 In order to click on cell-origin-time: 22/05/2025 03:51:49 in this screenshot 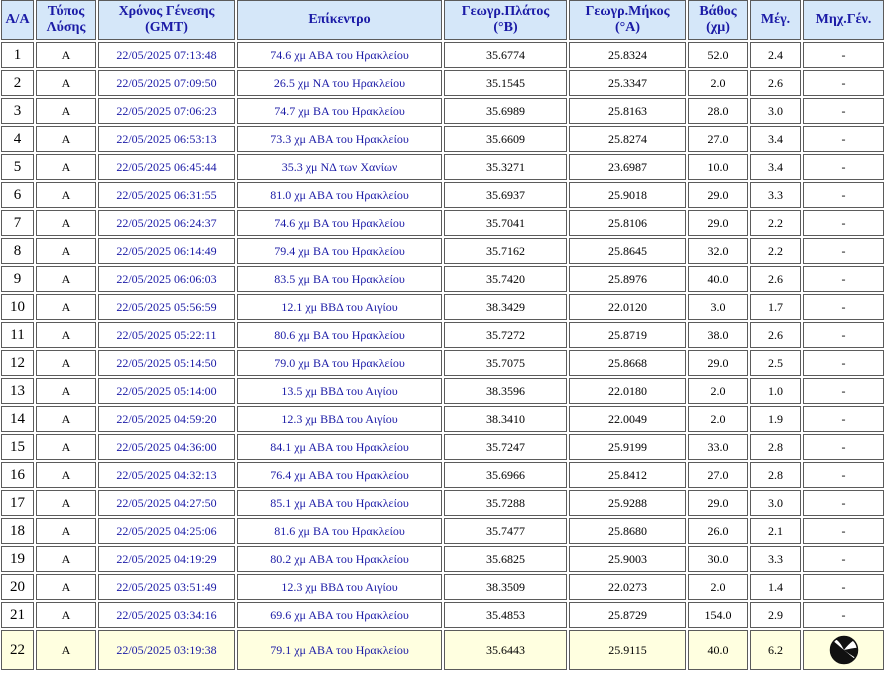, I will do `click(166, 587)`.